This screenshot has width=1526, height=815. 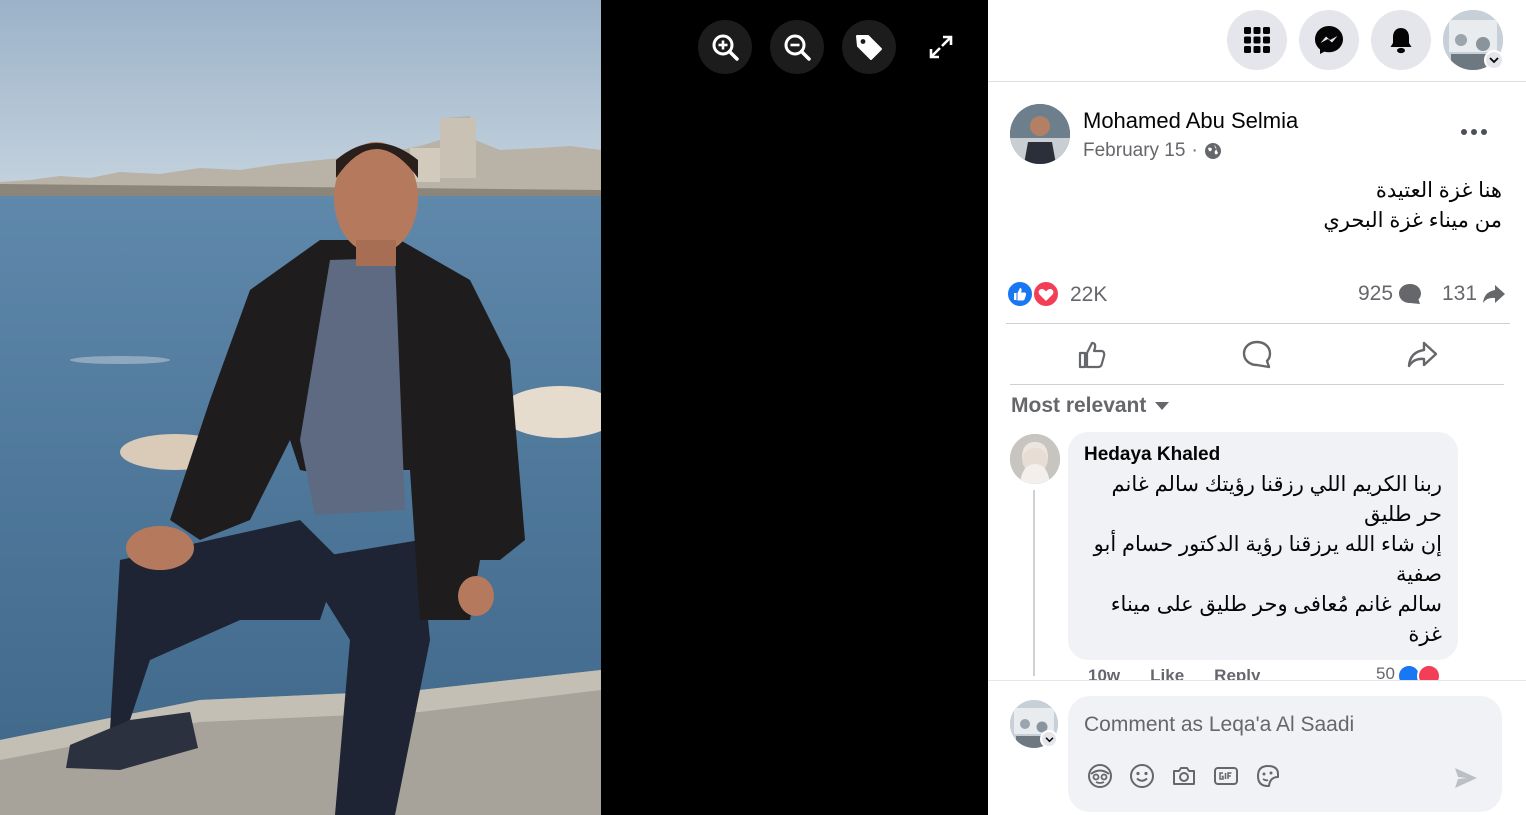 What do you see at coordinates (1438, 190) in the screenshot?
I see `post-text-line: هنا غزة العتيدة` at bounding box center [1438, 190].